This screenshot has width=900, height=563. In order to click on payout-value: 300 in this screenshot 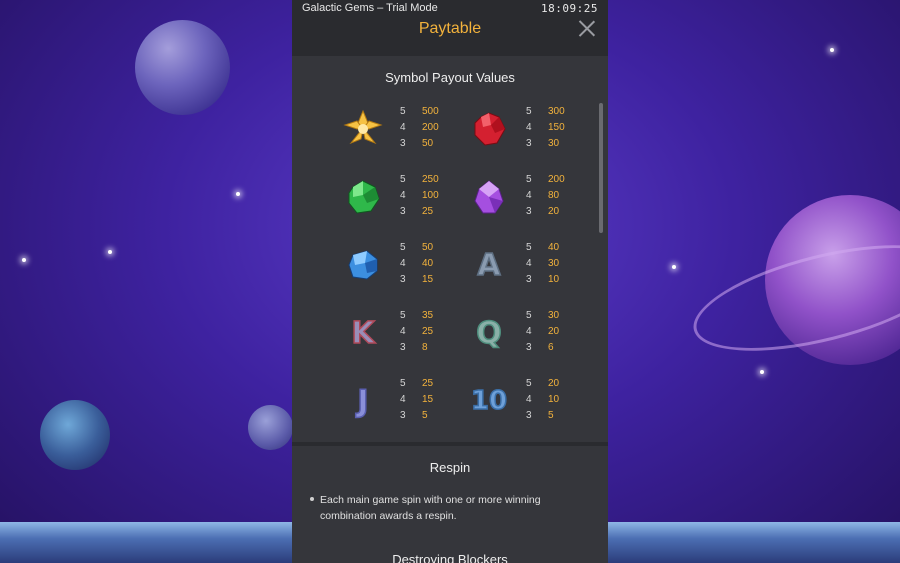, I will do `click(556, 111)`.